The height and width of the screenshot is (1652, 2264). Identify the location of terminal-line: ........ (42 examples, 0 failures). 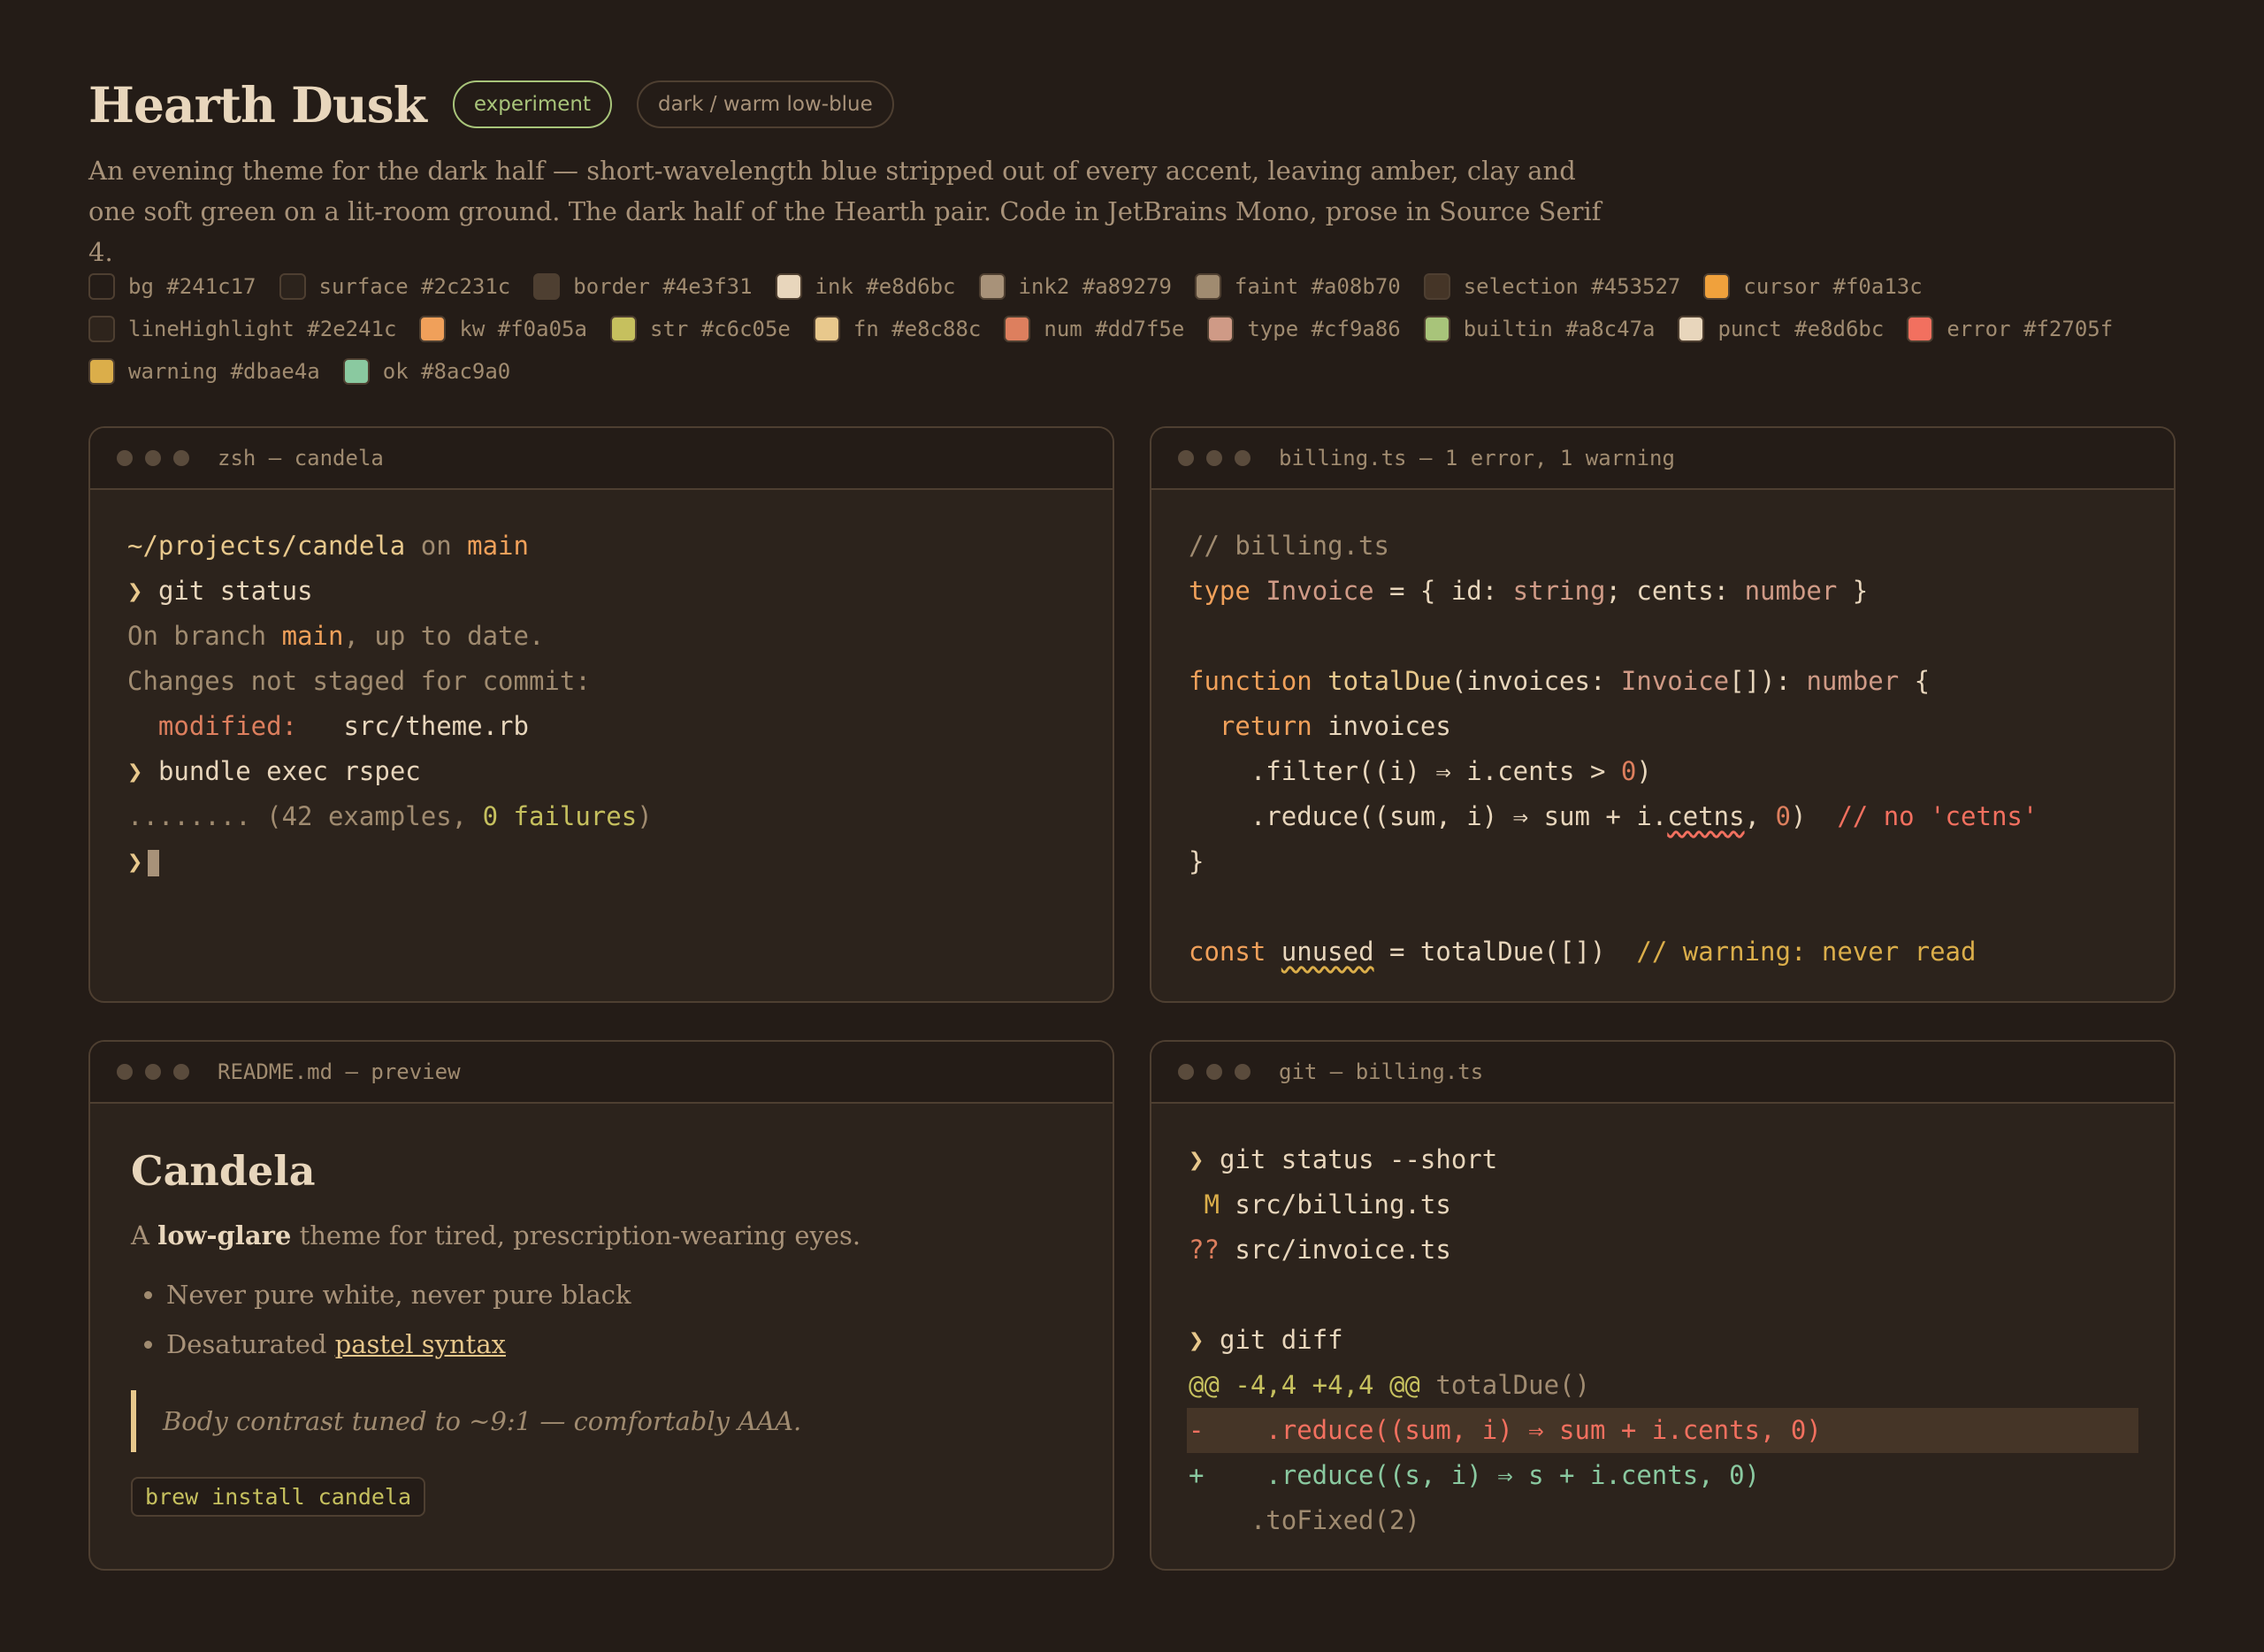
(601, 817).